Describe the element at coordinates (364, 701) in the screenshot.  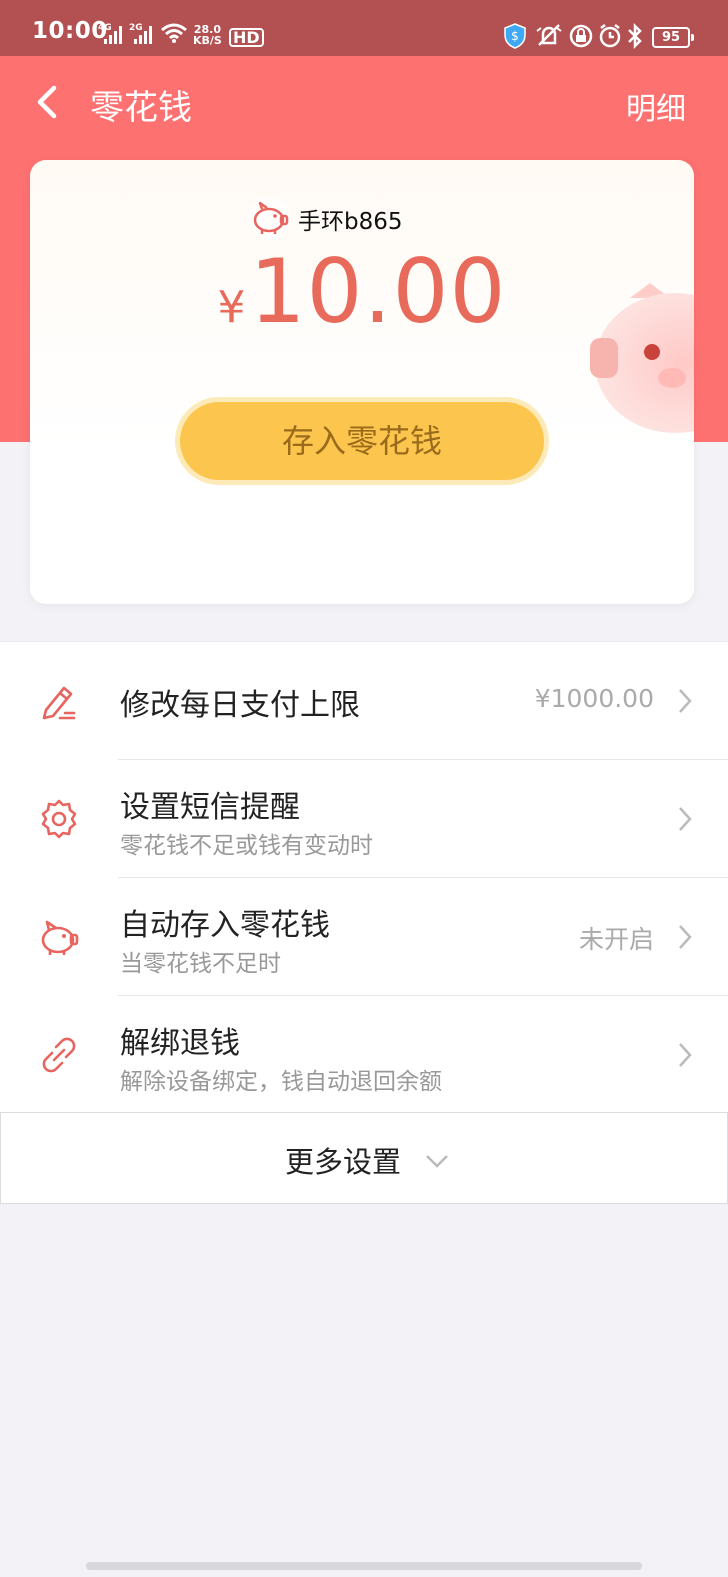
I see `list-item-daily-limit: 修改每日支付上限 ¥1000.00` at that location.